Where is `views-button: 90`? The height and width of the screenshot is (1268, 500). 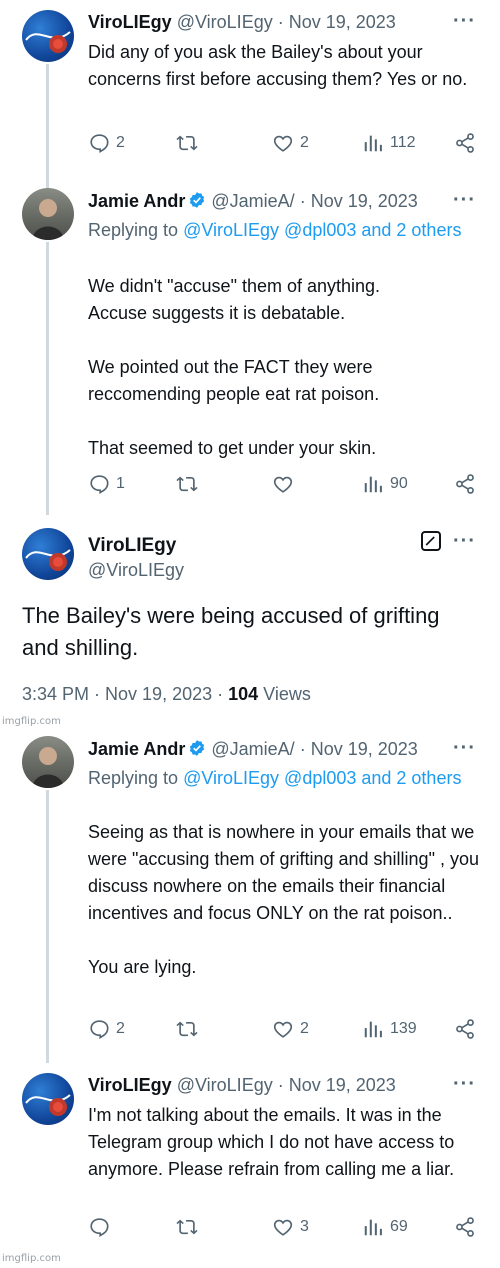 views-button: 90 is located at coordinates (385, 484).